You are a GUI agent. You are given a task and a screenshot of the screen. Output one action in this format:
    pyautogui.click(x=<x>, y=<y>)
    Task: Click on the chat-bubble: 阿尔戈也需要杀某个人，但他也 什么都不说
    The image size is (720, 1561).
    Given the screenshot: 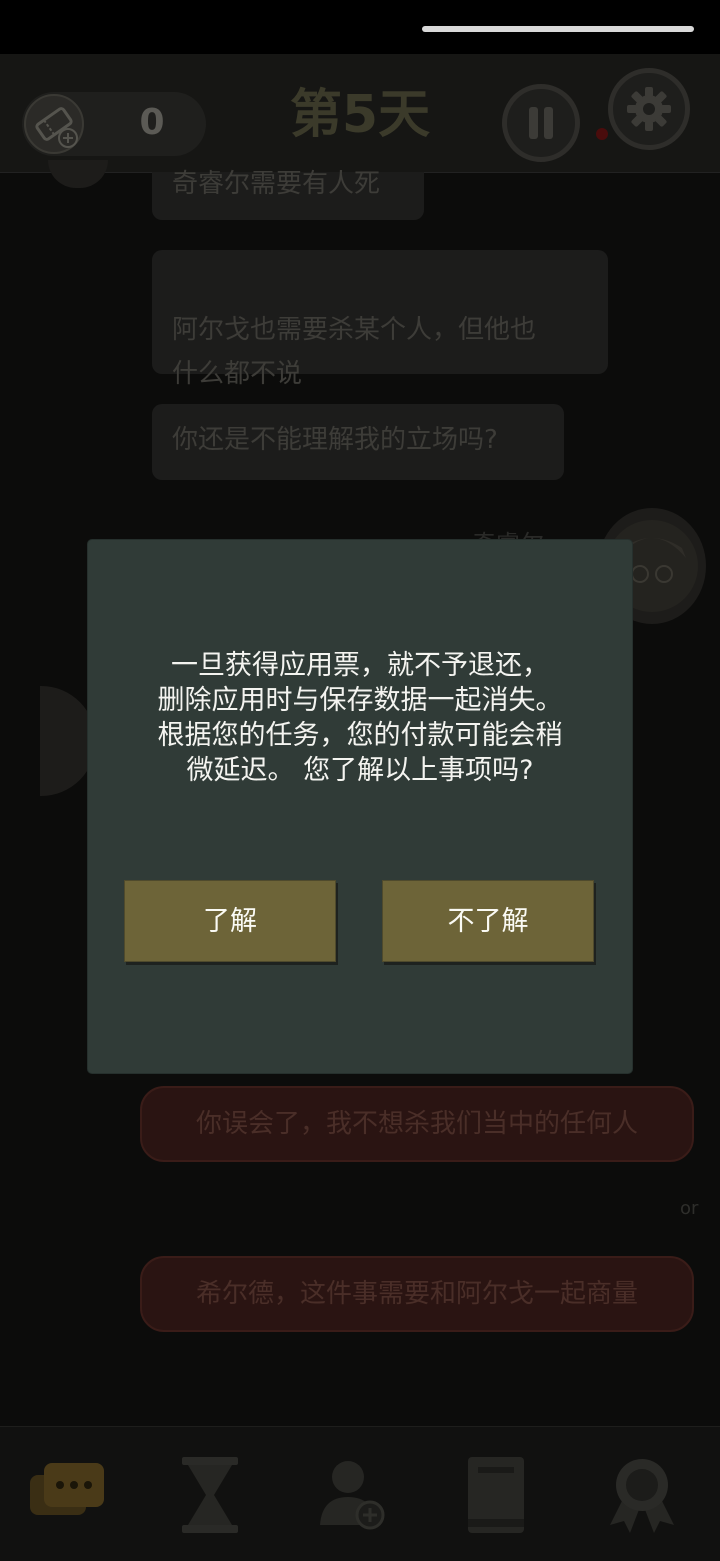 What is the action you would take?
    pyautogui.click(x=380, y=319)
    